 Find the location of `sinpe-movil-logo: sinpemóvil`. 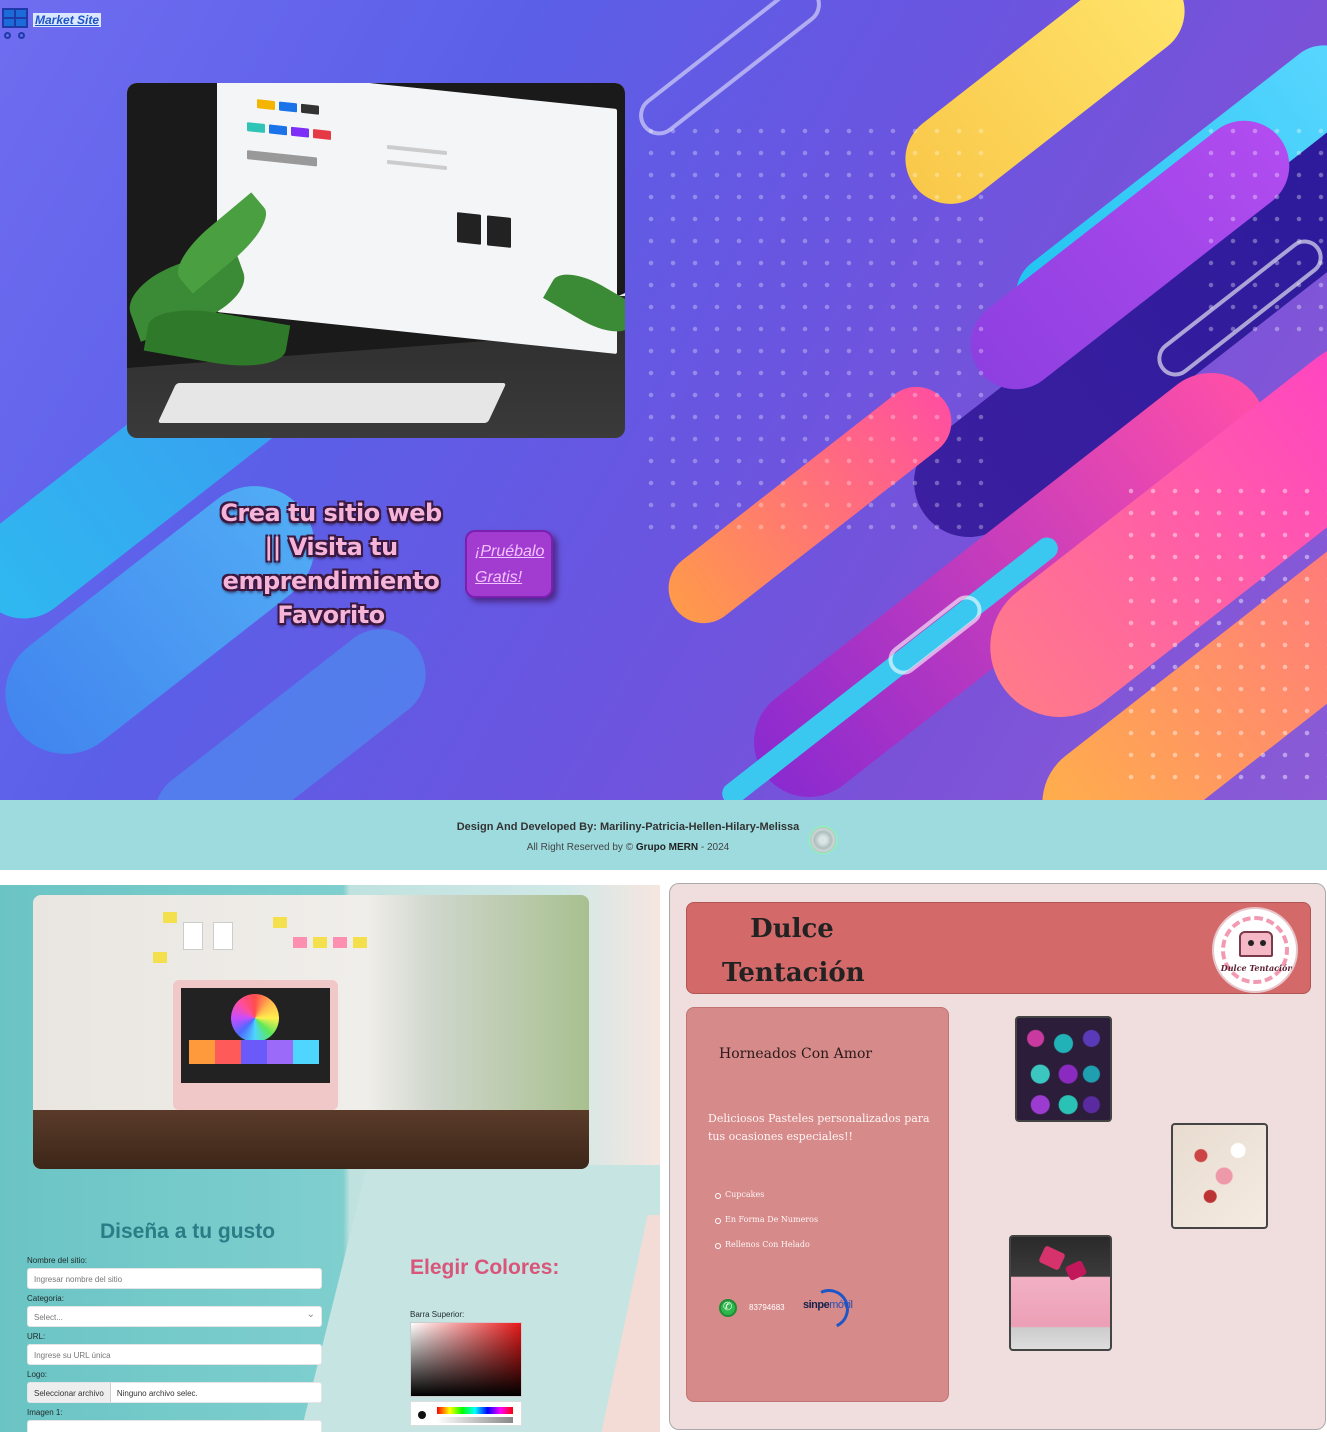

sinpe-movil-logo: sinpemóvil is located at coordinates (829, 1309).